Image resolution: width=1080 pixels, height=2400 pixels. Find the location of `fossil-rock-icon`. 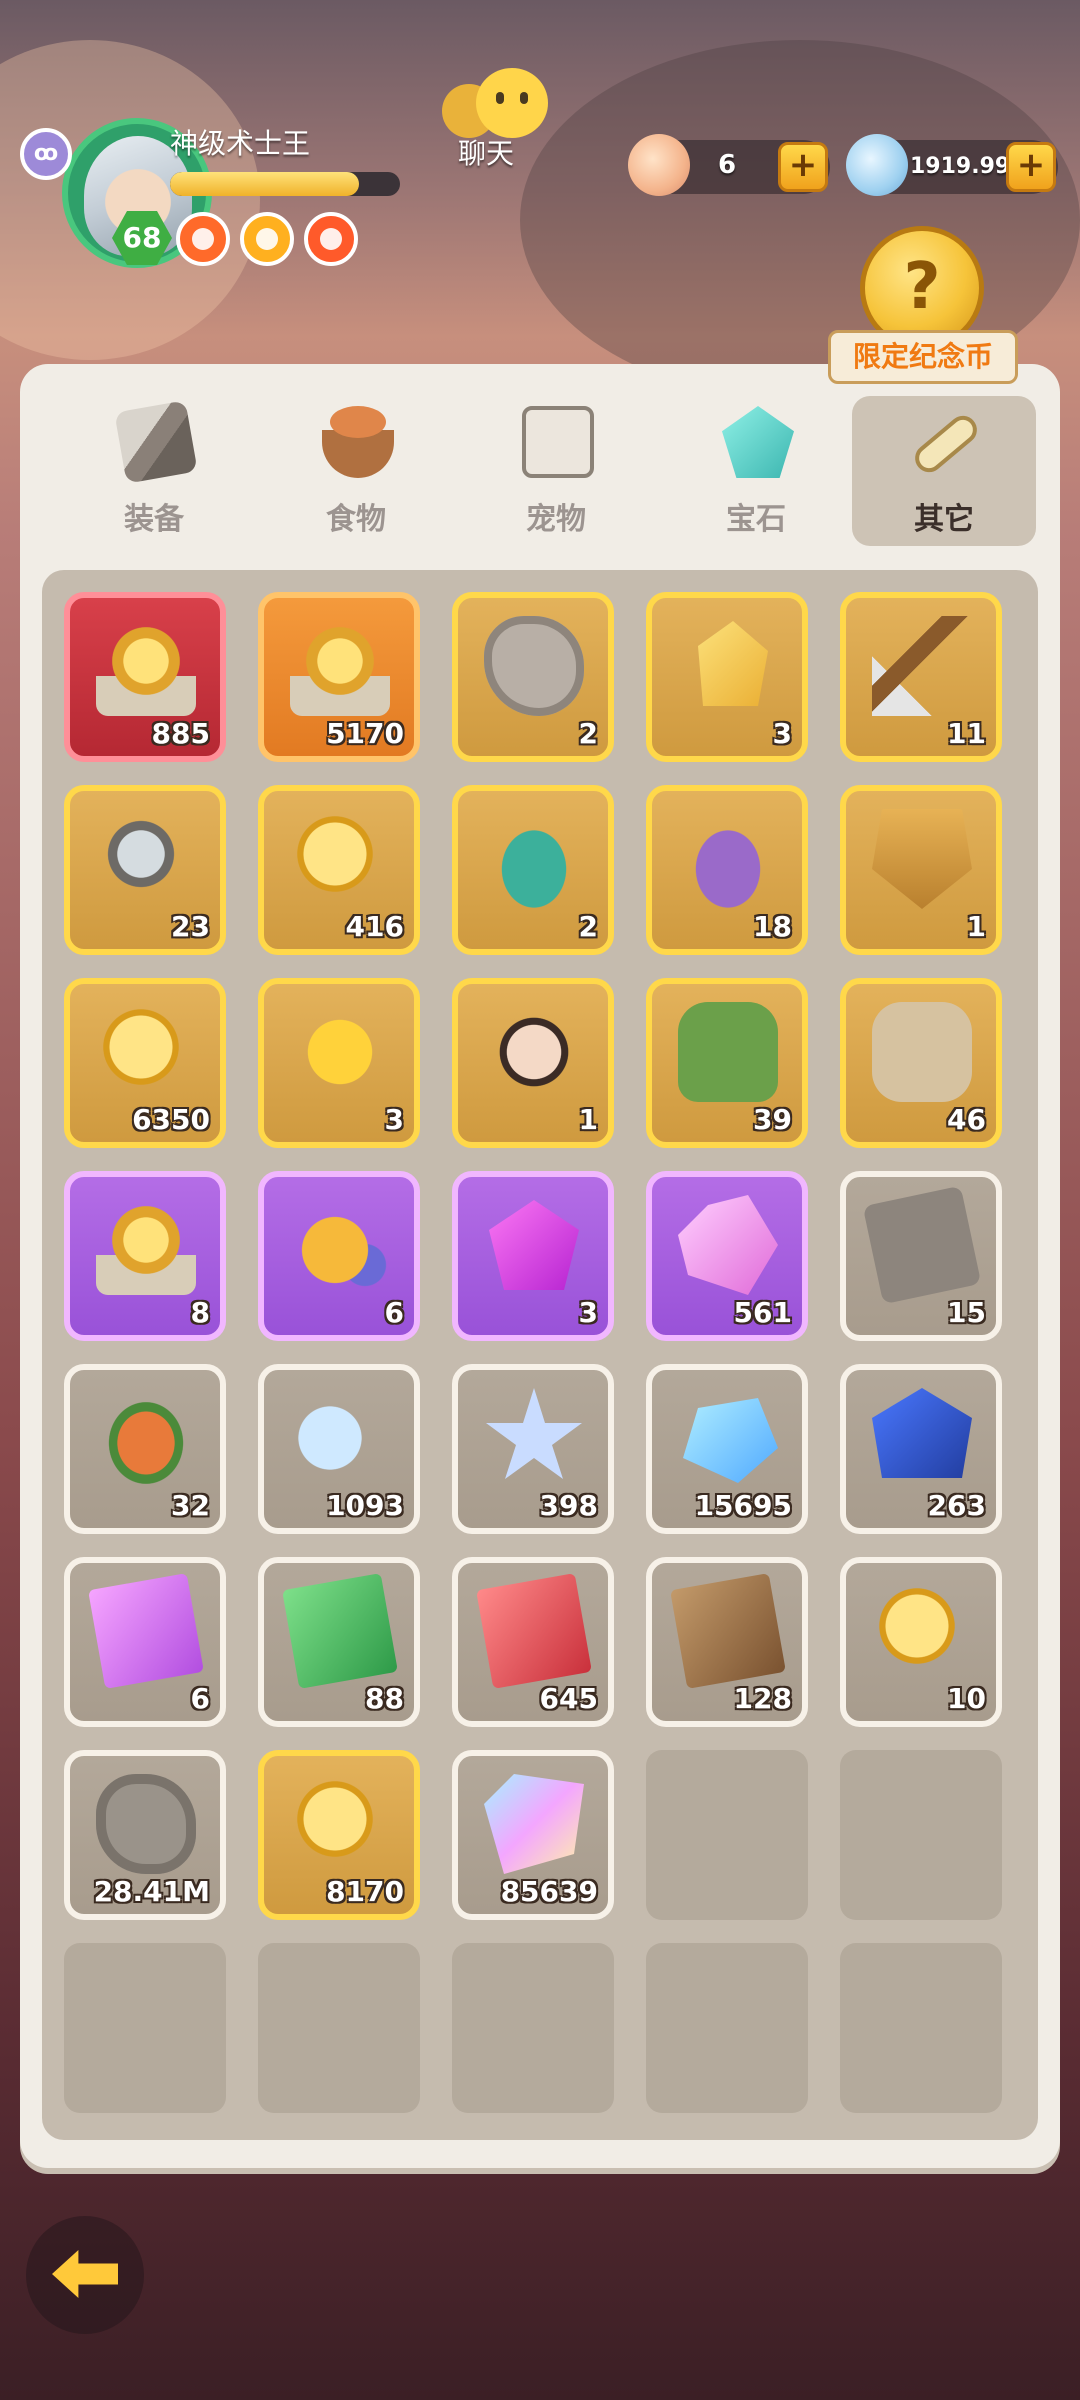

fossil-rock-icon is located at coordinates (534, 666).